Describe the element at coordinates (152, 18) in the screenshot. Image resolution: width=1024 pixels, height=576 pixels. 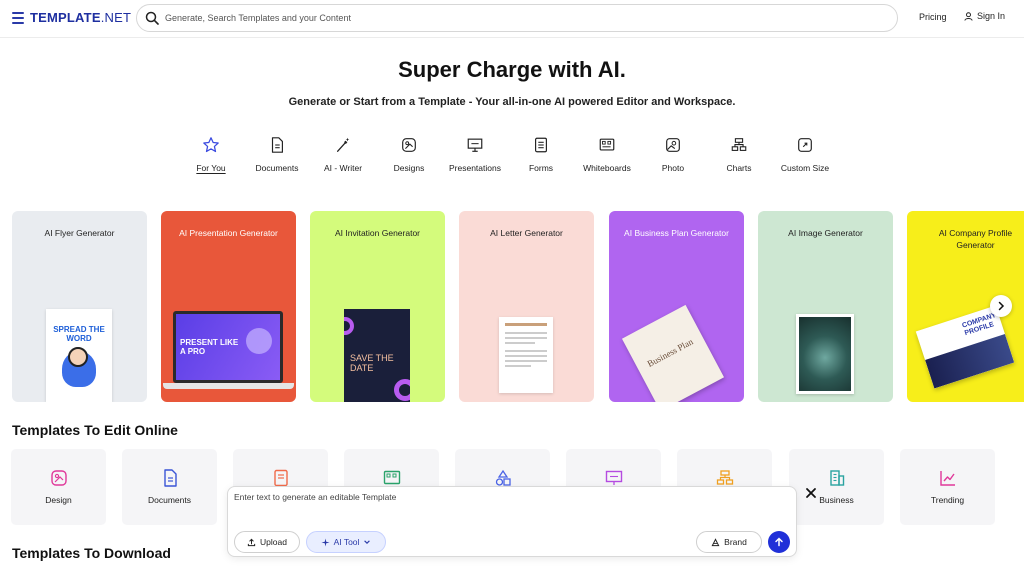
I see `search-icon` at that location.